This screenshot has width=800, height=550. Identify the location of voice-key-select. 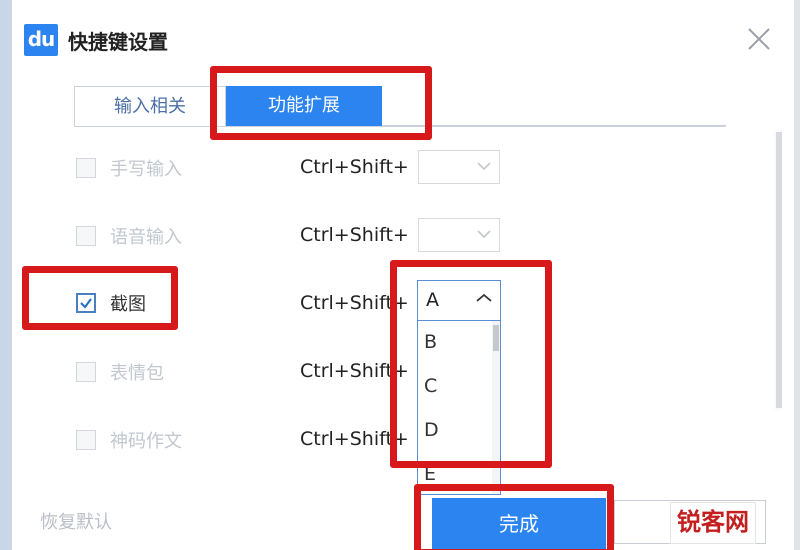
(459, 235).